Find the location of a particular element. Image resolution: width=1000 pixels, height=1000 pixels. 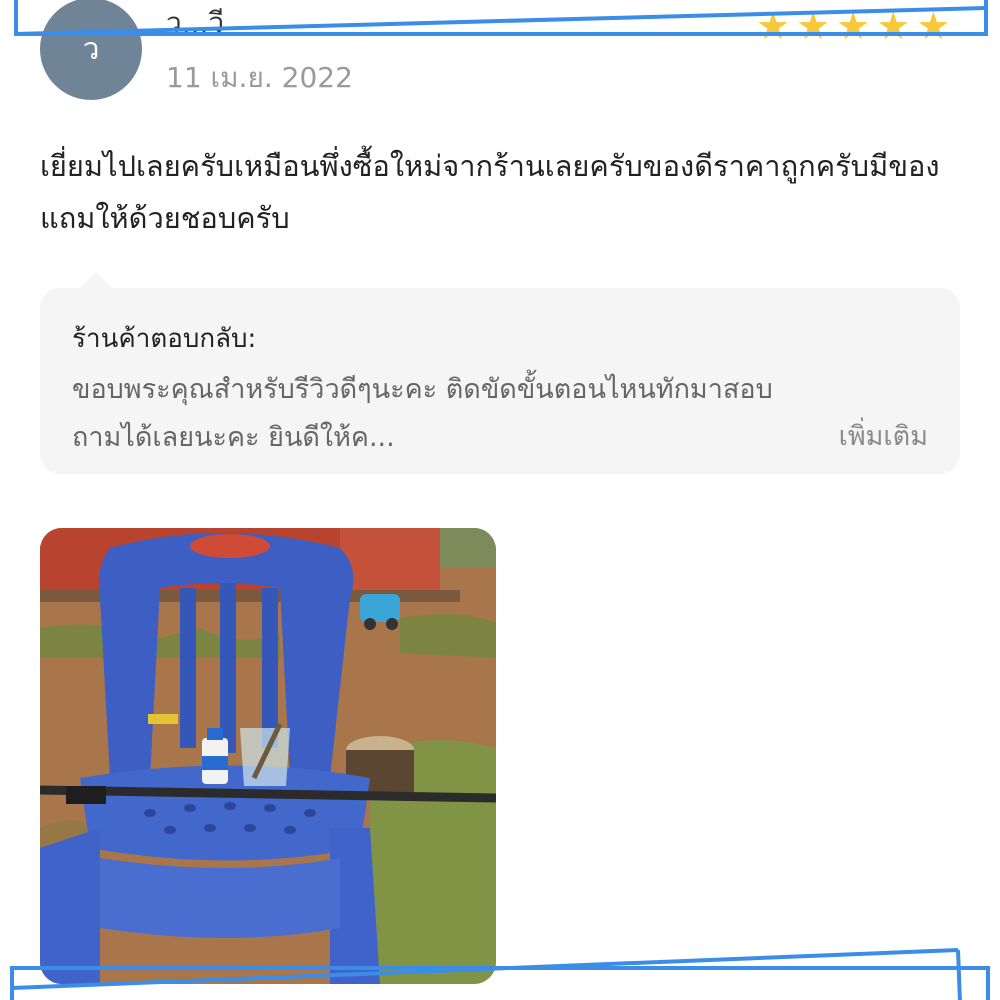

avatar-letter: ว is located at coordinates (91, 49).